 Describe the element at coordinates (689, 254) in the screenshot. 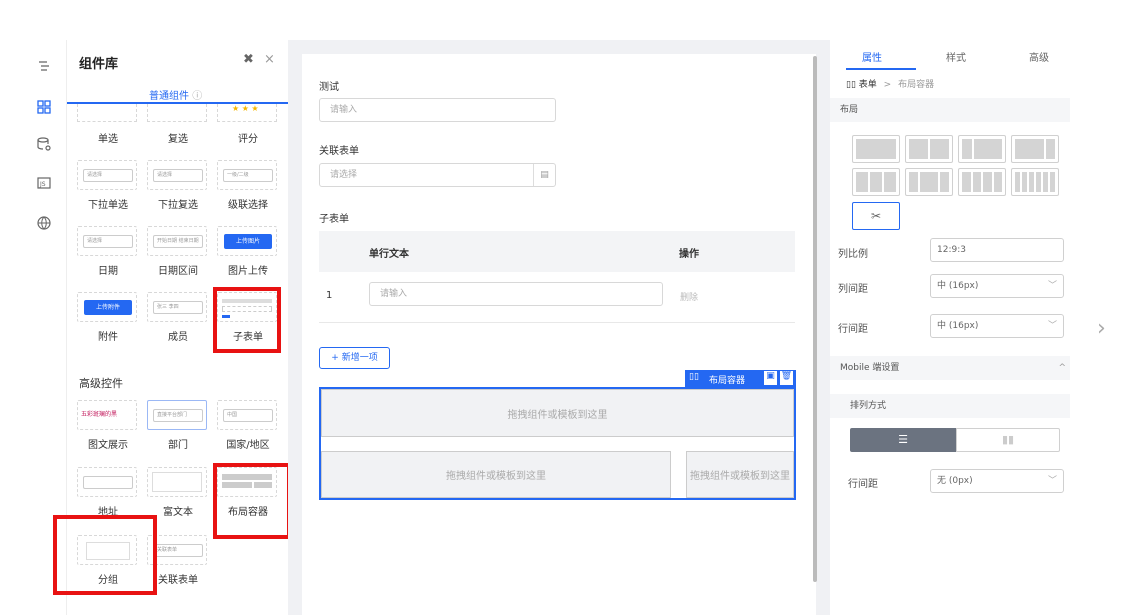

I see `column-header: 操作` at that location.